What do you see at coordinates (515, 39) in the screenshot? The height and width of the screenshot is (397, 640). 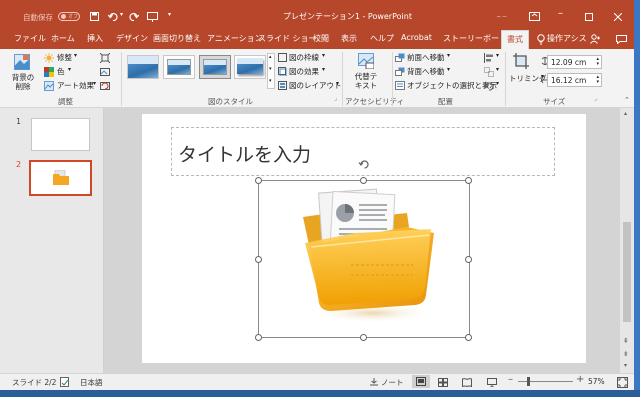 I see `tab-format: 書式` at bounding box center [515, 39].